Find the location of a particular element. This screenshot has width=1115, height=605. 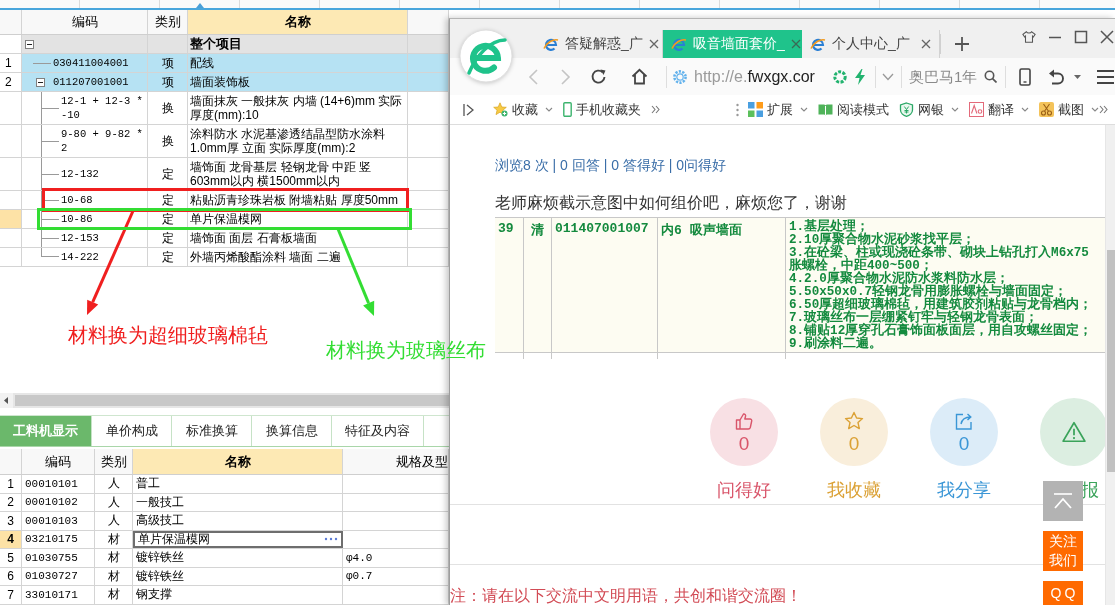

letter-tile-icon is located at coordinates (976, 109).